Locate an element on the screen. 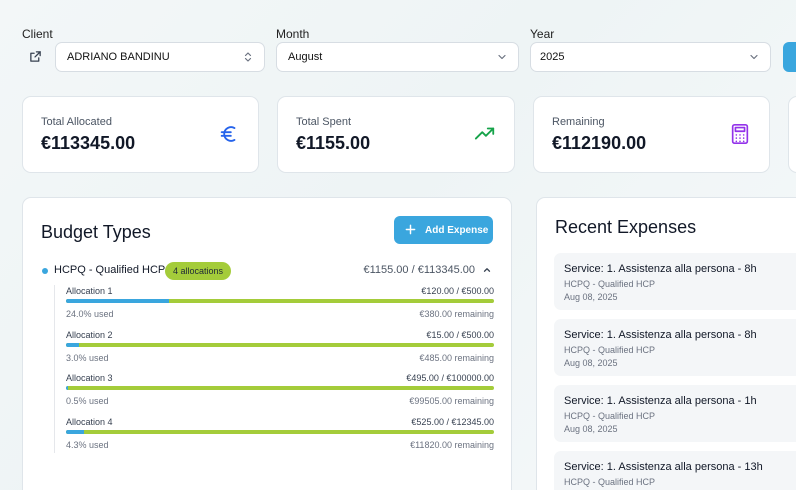  allocation-used: 0.5% used is located at coordinates (87, 401).